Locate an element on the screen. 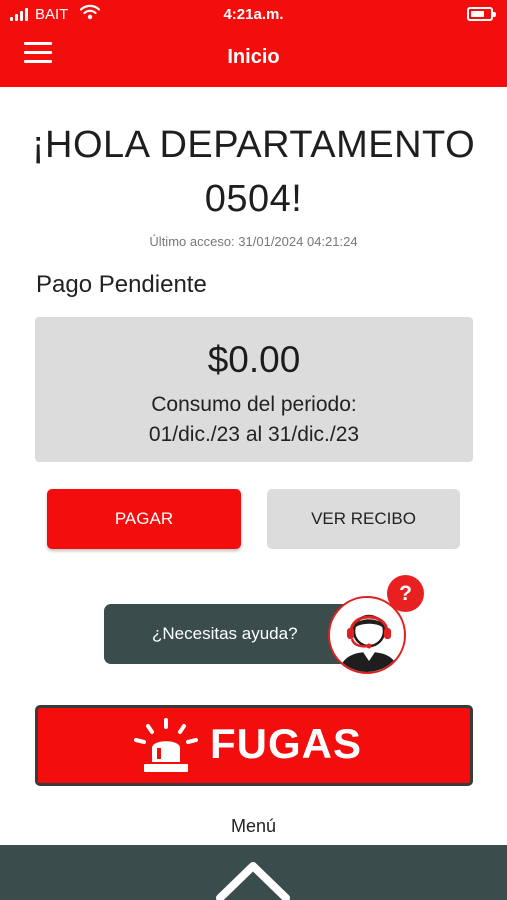 The image size is (507, 900). help-badge: ? is located at coordinates (405, 593).